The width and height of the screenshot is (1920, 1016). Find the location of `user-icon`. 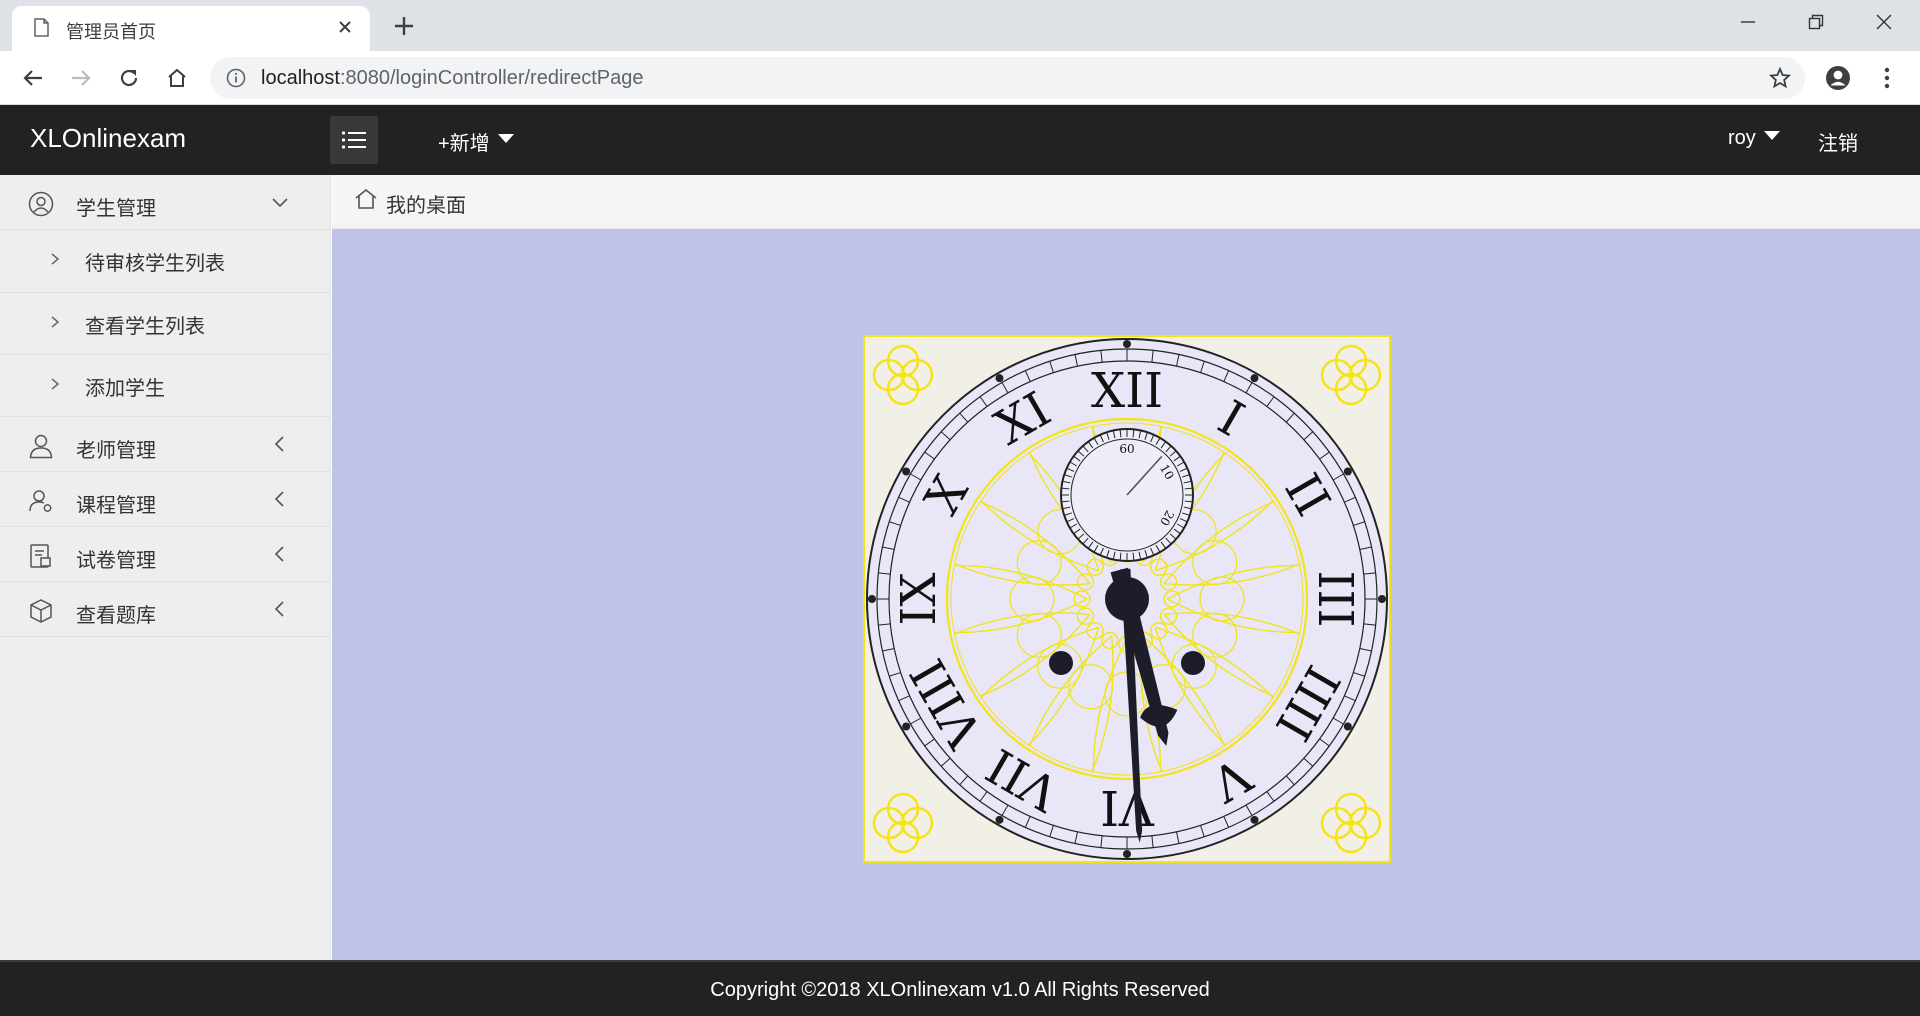

user-icon is located at coordinates (41, 446).